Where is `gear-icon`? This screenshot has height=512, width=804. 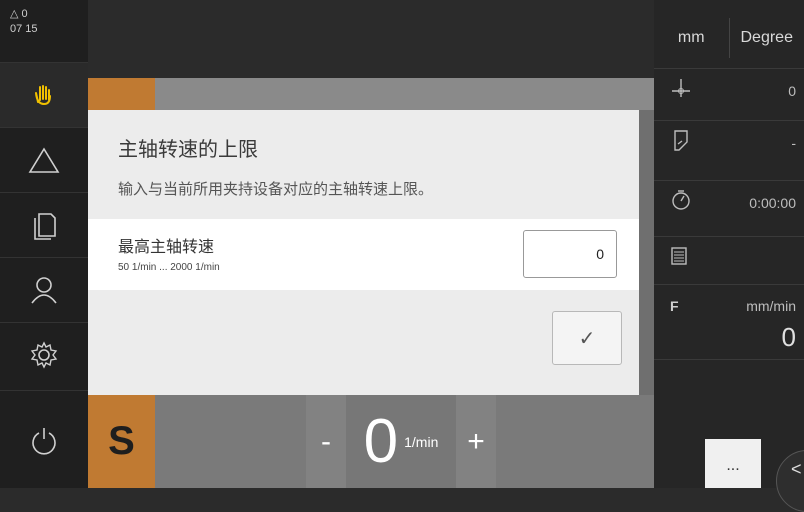
gear-icon is located at coordinates (44, 355).